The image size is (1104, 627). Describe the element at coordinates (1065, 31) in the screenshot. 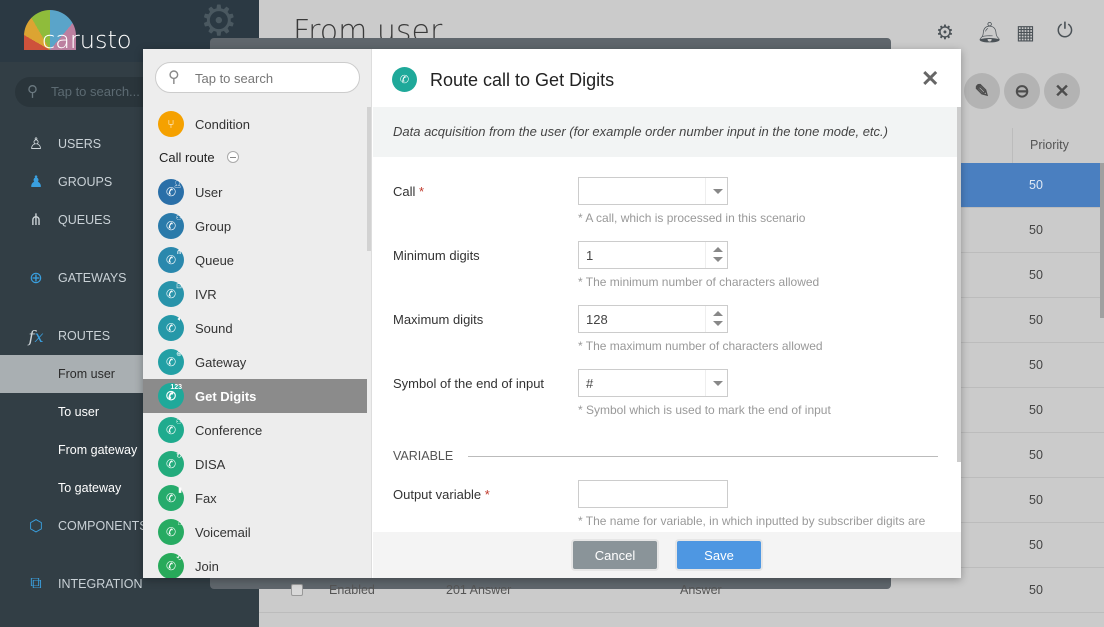

I see `power-icon: ⏻` at that location.